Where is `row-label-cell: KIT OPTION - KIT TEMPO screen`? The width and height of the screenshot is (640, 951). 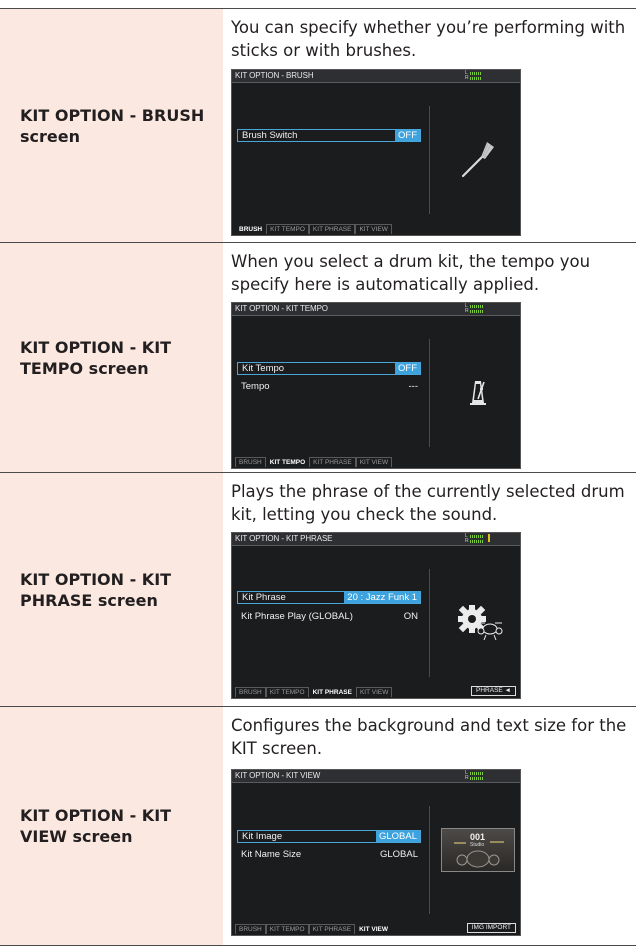
row-label-cell: KIT OPTION - KIT TEMPO screen is located at coordinates (111, 358).